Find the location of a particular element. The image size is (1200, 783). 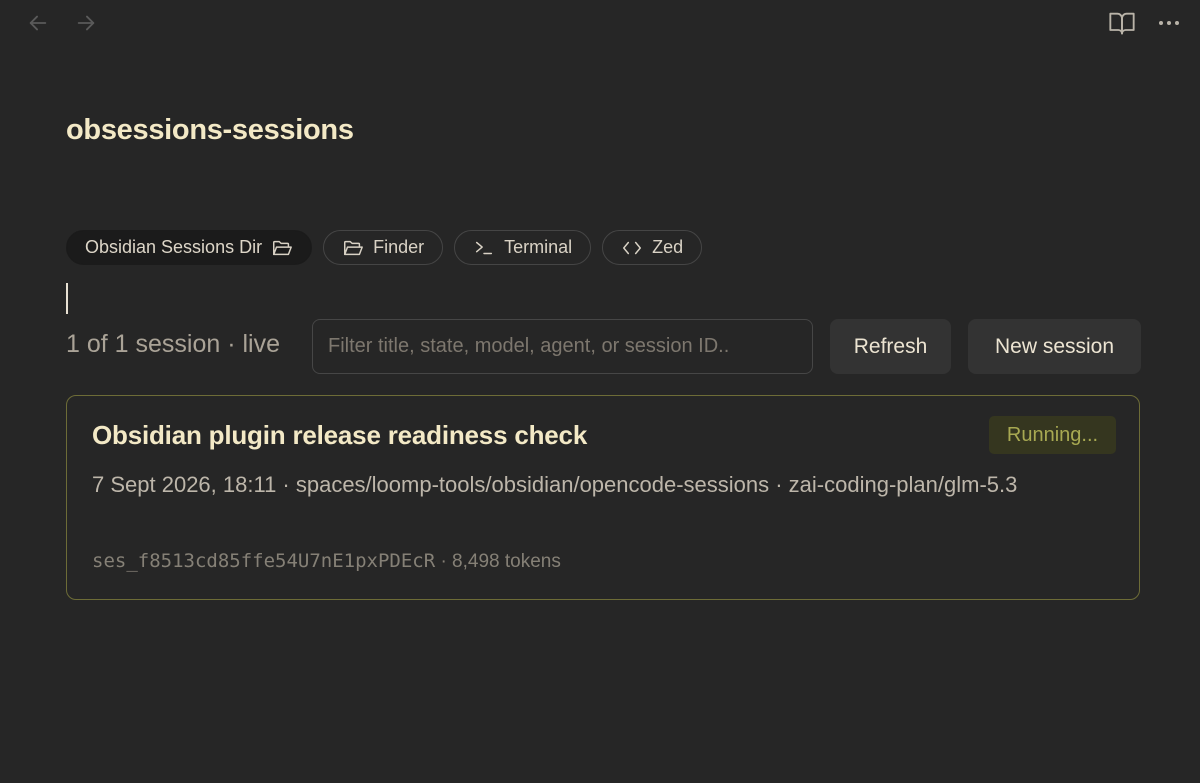

book-open-icon is located at coordinates (1122, 23).